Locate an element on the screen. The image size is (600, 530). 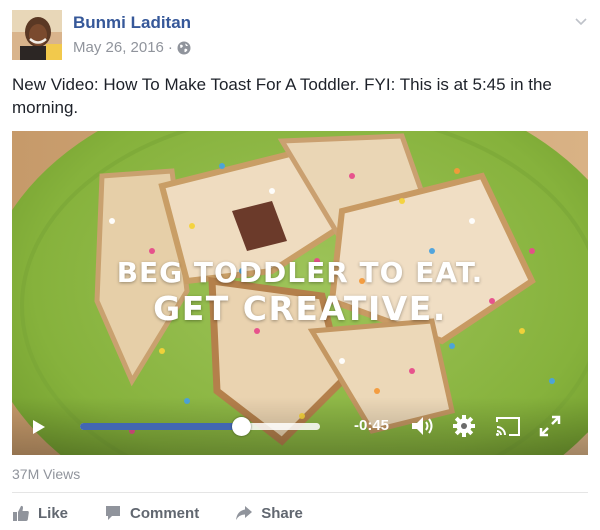
globe-icon is located at coordinates (184, 48).